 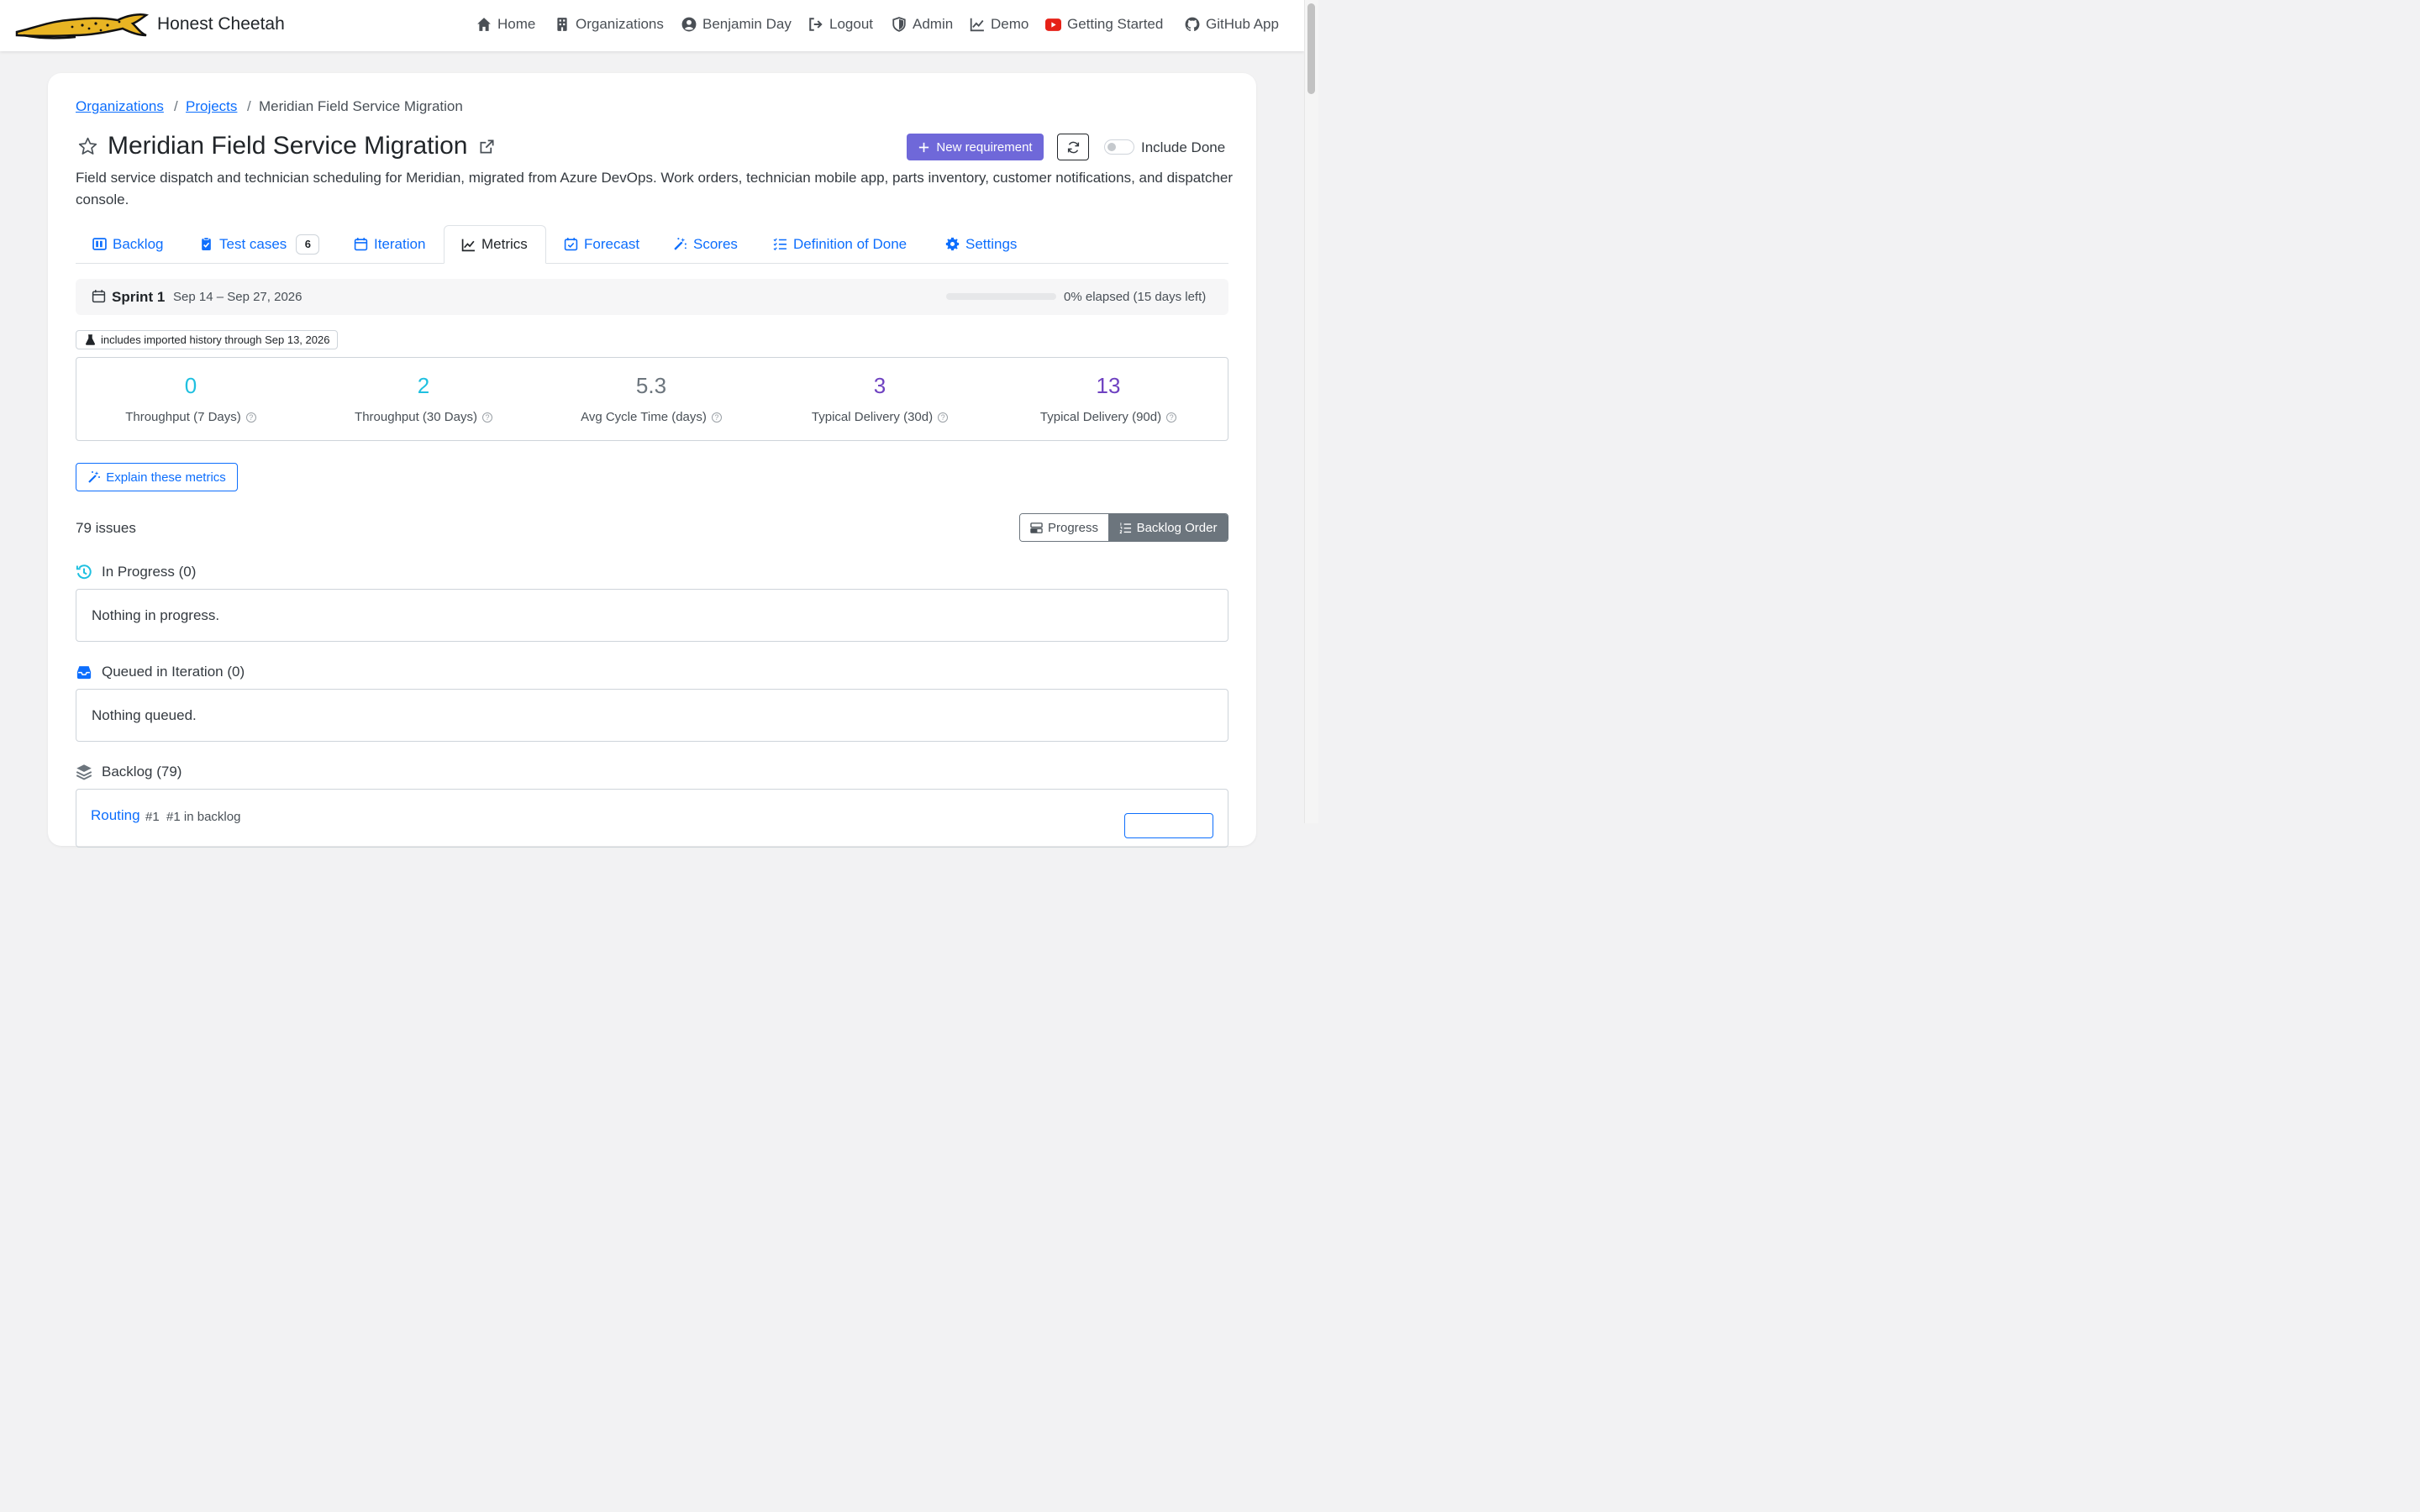 What do you see at coordinates (985, 147) in the screenshot?
I see `new-requirement-label: New requirement` at bounding box center [985, 147].